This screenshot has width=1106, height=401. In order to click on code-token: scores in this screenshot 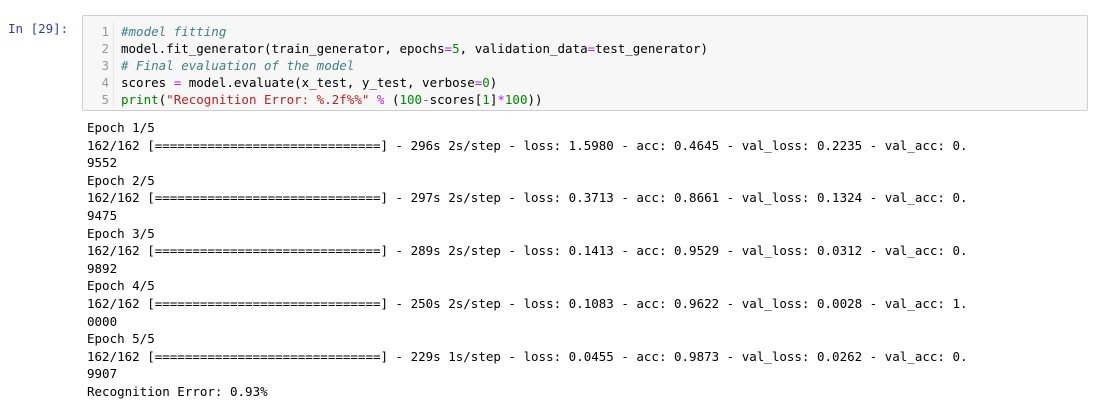, I will do `click(147, 82)`.